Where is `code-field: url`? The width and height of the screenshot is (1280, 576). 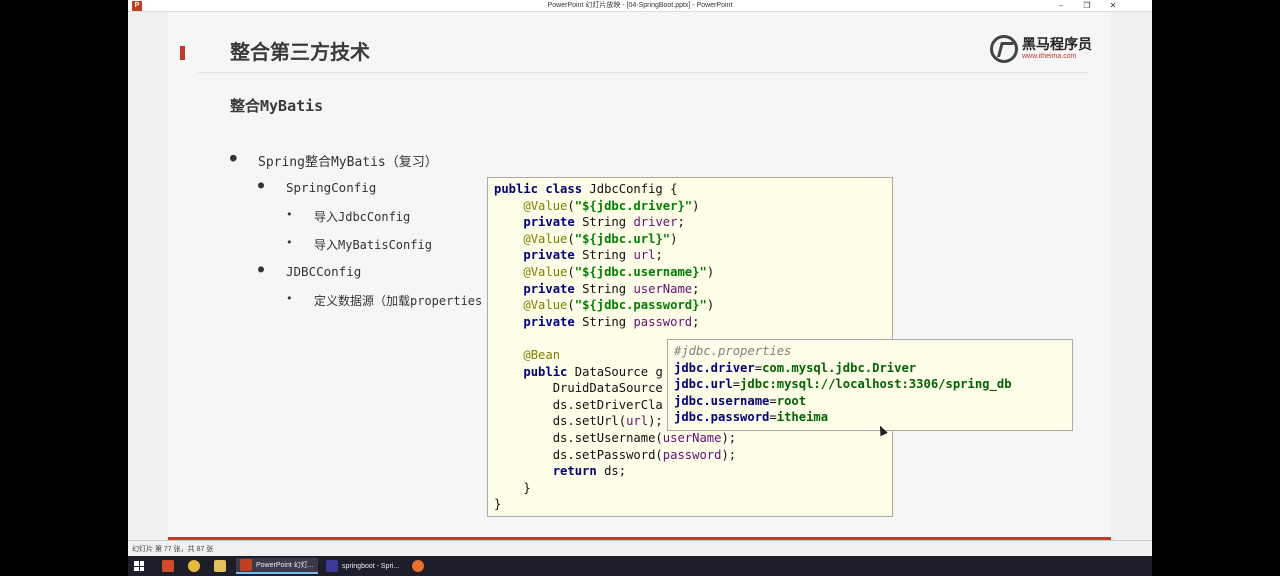
code-field: url is located at coordinates (644, 255).